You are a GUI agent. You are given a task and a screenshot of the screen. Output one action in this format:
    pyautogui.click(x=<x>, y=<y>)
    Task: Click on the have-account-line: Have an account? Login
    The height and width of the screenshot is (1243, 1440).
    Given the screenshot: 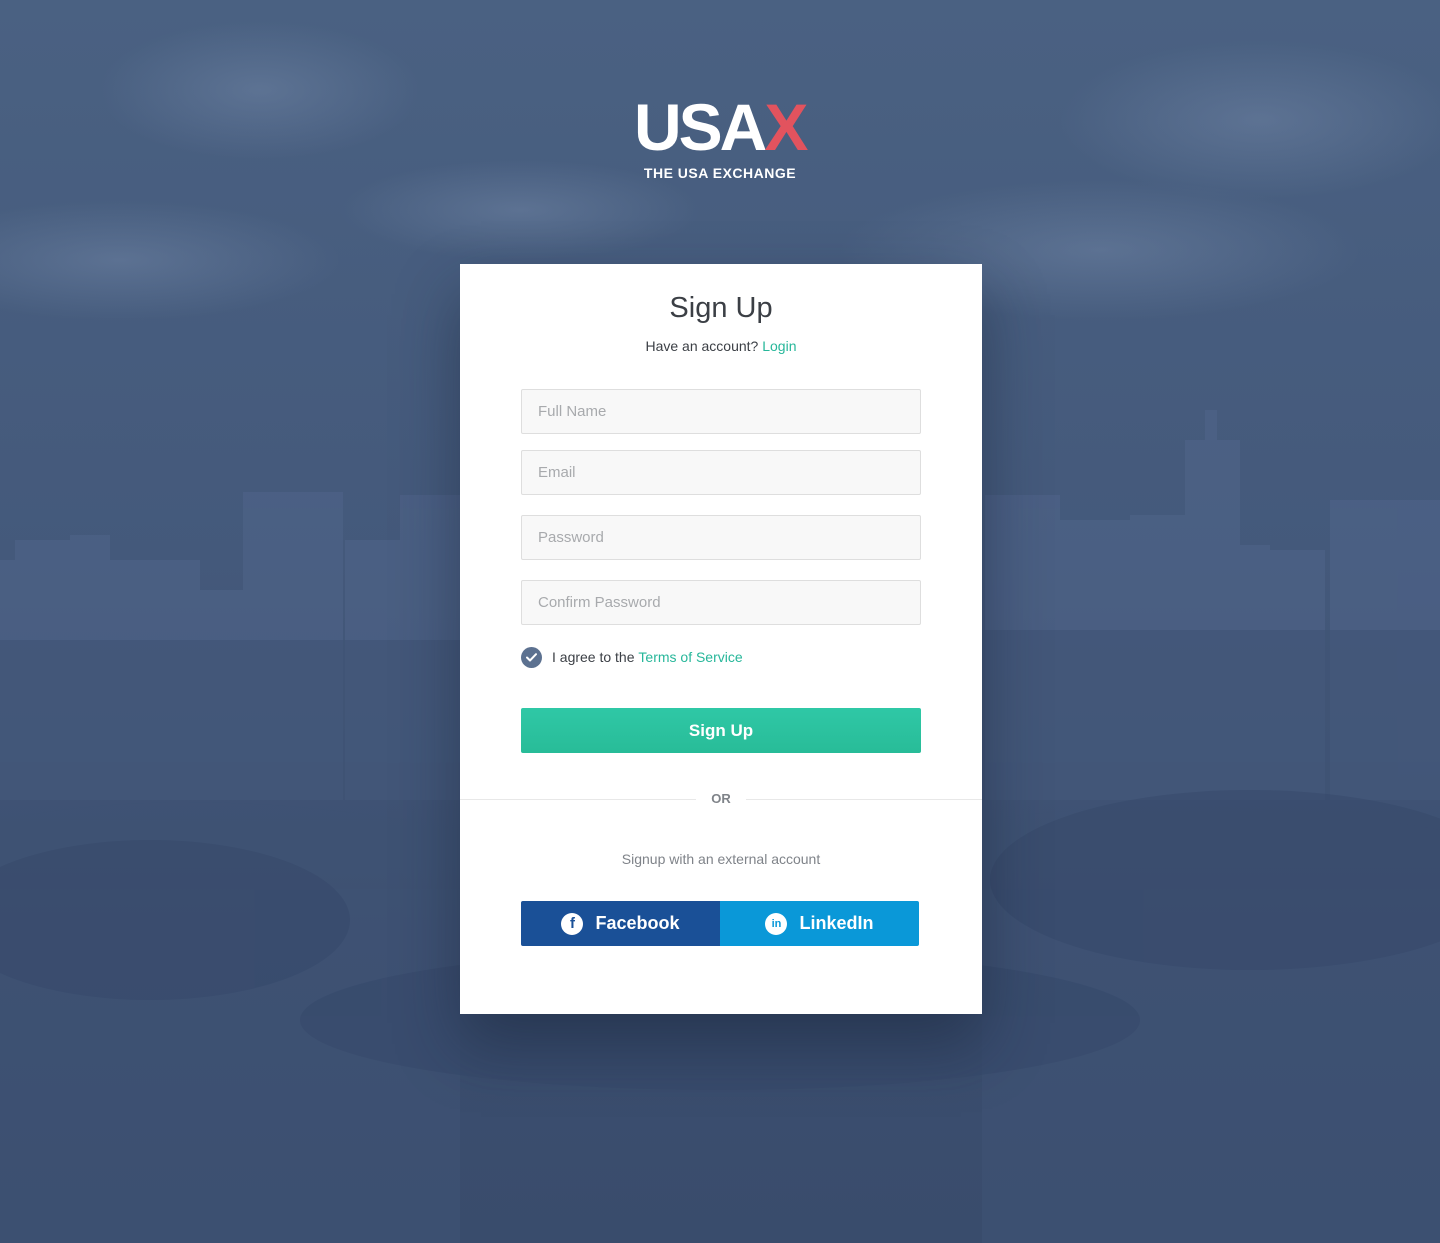 What is the action you would take?
    pyautogui.click(x=721, y=346)
    